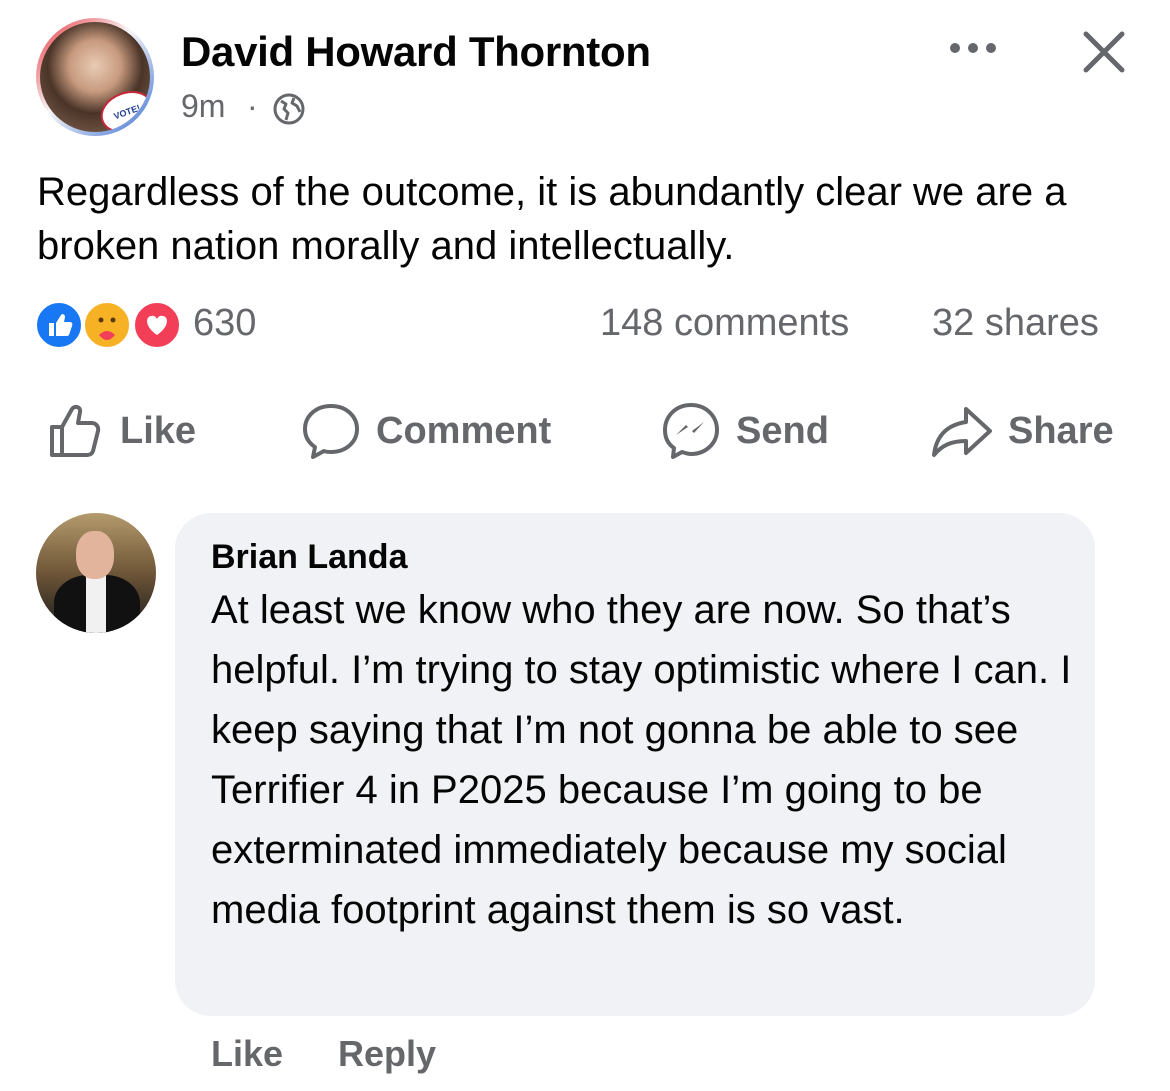  Describe the element at coordinates (122, 107) in the screenshot. I see `vote-badge: VOTE!` at that location.